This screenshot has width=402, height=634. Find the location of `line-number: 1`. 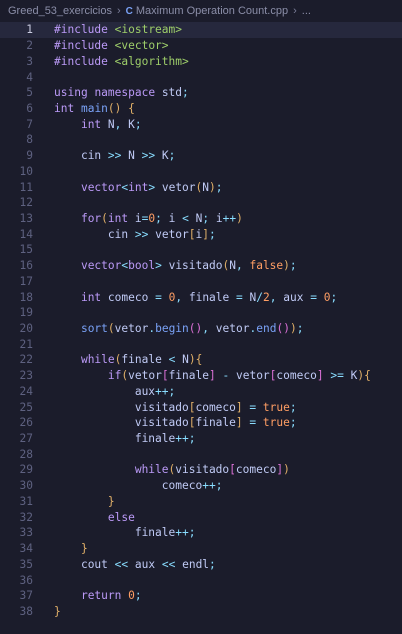

line-number: 1 is located at coordinates (29, 30).